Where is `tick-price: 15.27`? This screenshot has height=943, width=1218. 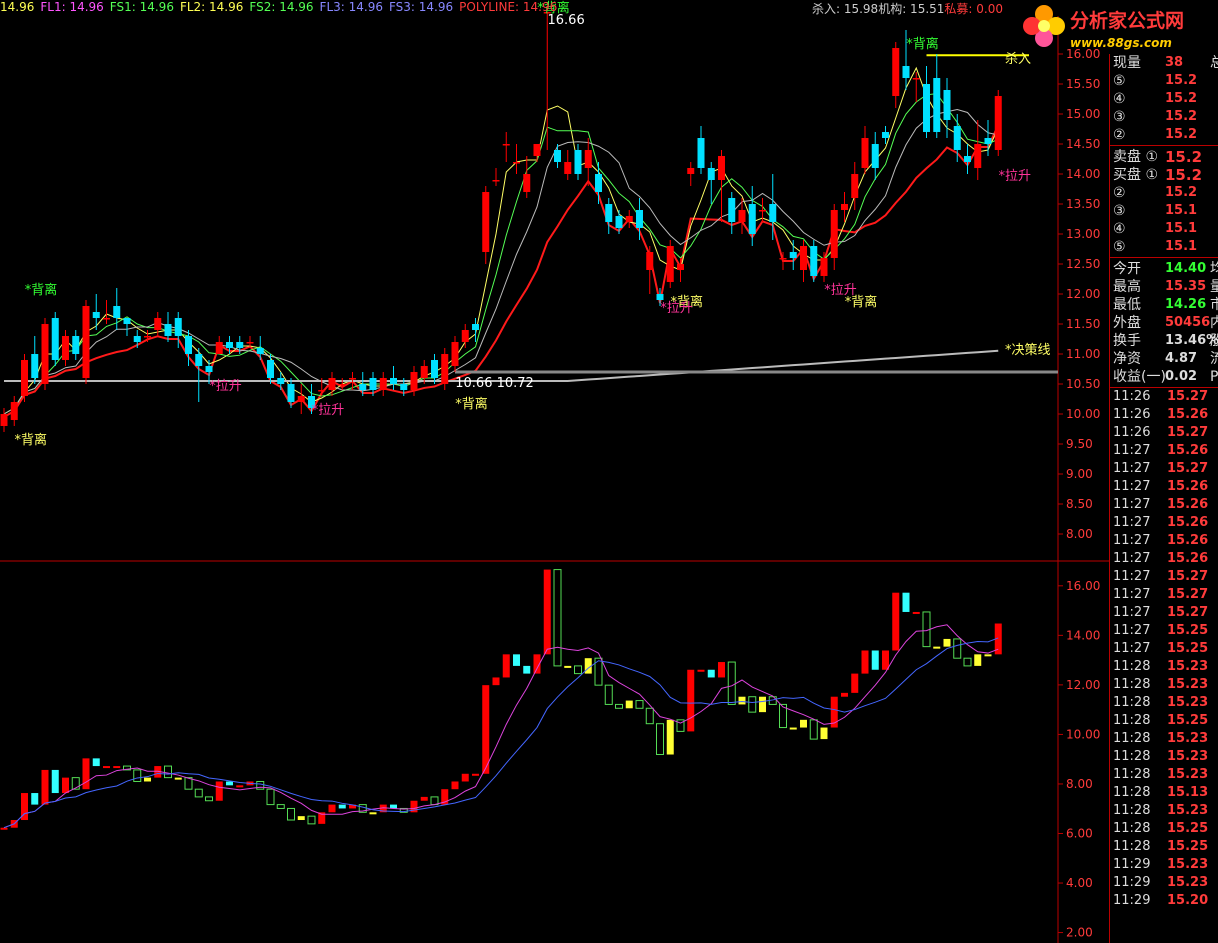 tick-price: 15.27 is located at coordinates (1188, 612).